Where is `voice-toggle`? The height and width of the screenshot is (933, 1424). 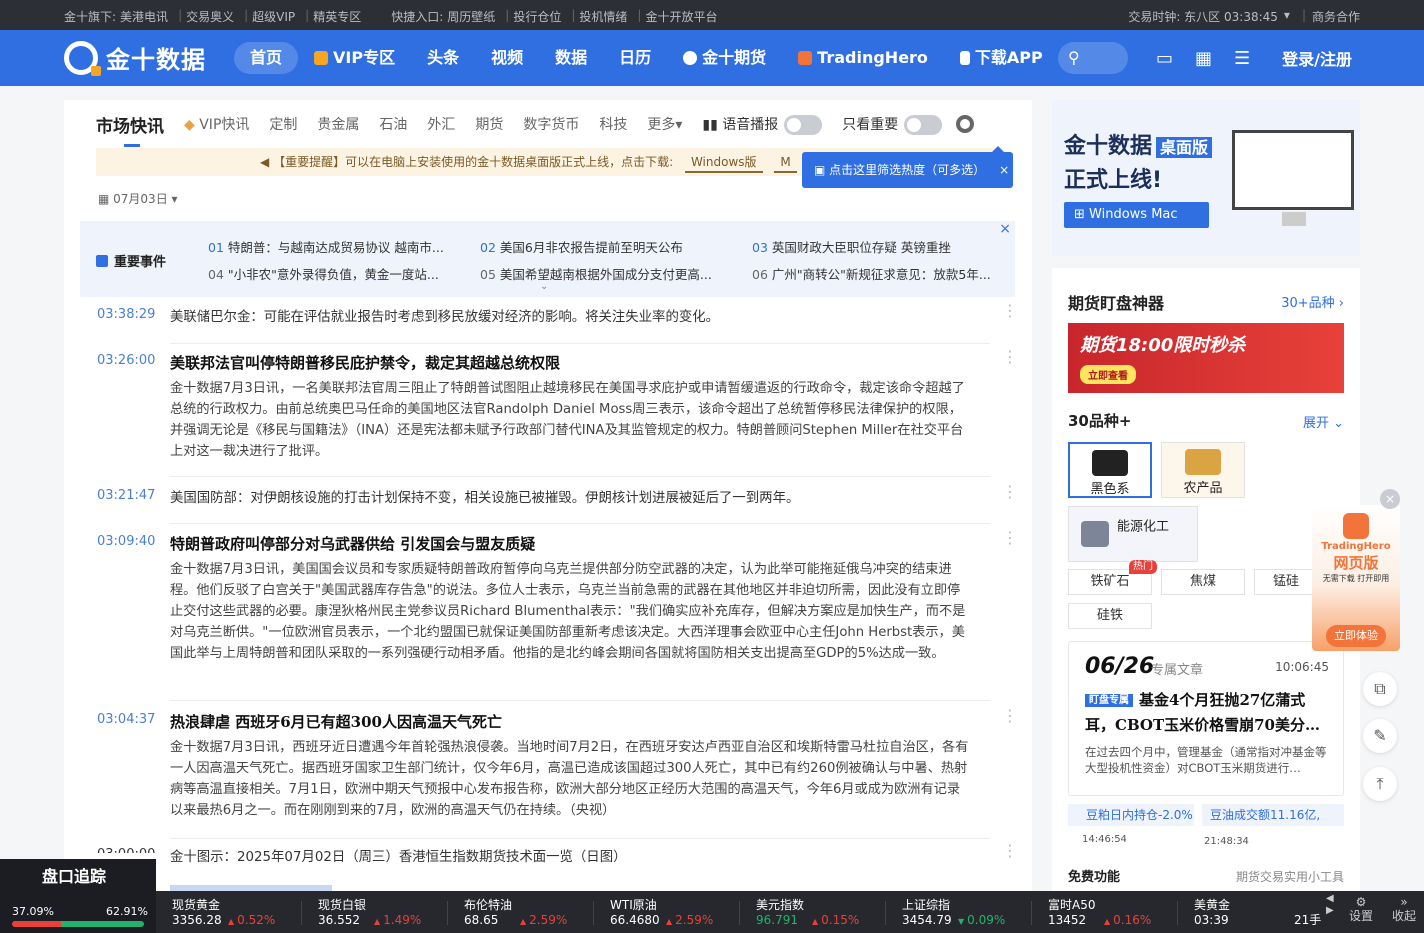 voice-toggle is located at coordinates (803, 124).